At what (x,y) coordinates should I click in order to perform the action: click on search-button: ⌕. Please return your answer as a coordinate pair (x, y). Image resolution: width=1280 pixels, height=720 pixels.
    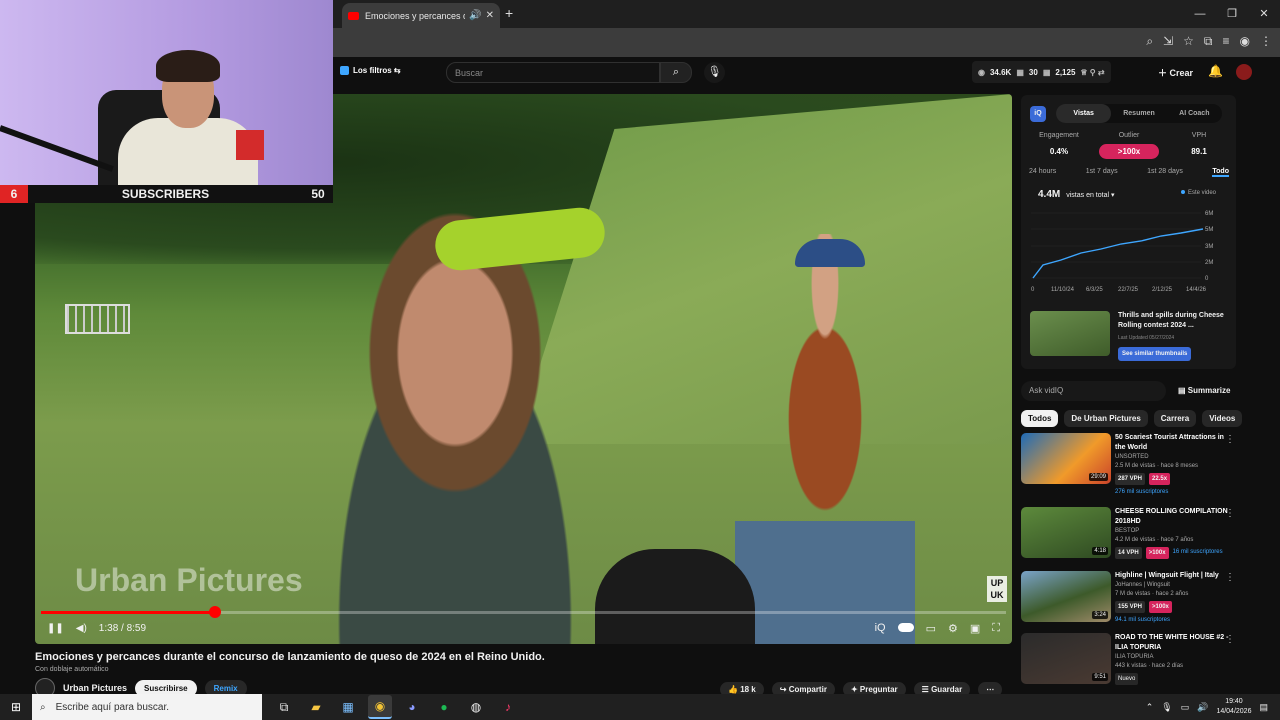
    Looking at the image, I should click on (676, 72).